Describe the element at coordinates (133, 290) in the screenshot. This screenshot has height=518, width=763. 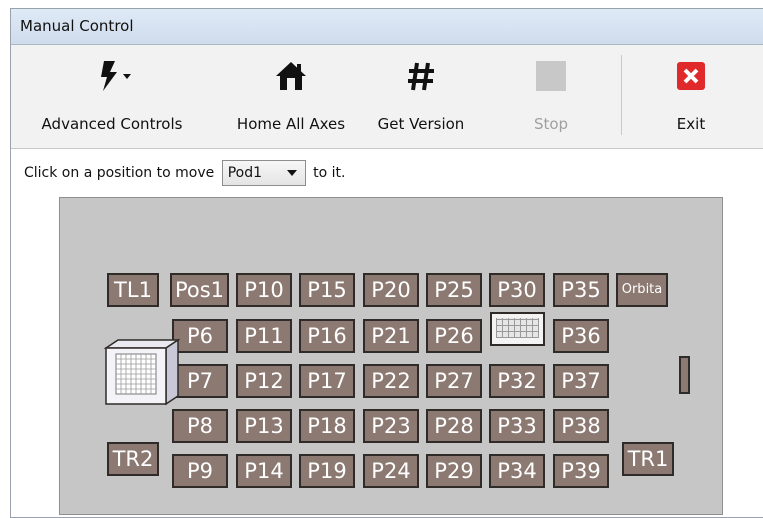
I see `position-tl1: TL1` at that location.